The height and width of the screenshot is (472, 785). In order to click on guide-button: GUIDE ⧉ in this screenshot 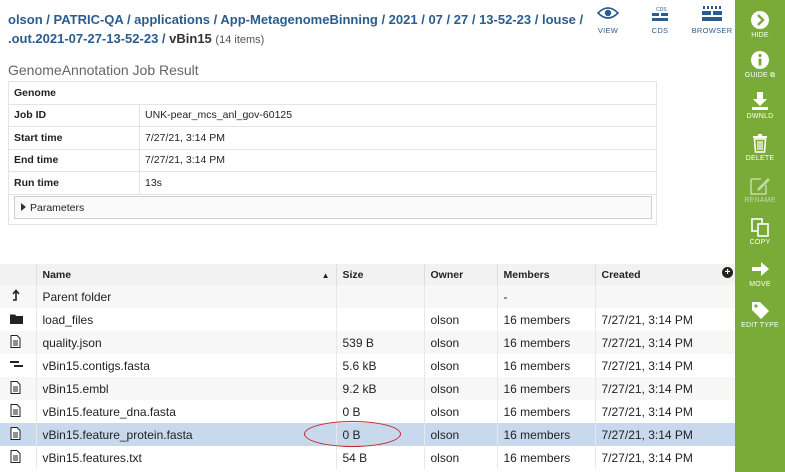, I will do `click(760, 65)`.